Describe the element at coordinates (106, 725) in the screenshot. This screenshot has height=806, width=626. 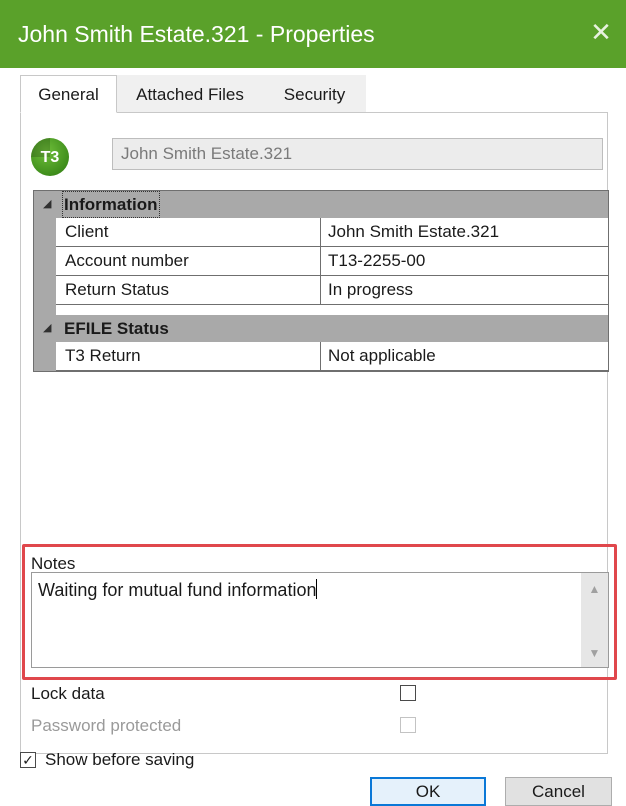
I see `password-protected-label: Password protected` at that location.